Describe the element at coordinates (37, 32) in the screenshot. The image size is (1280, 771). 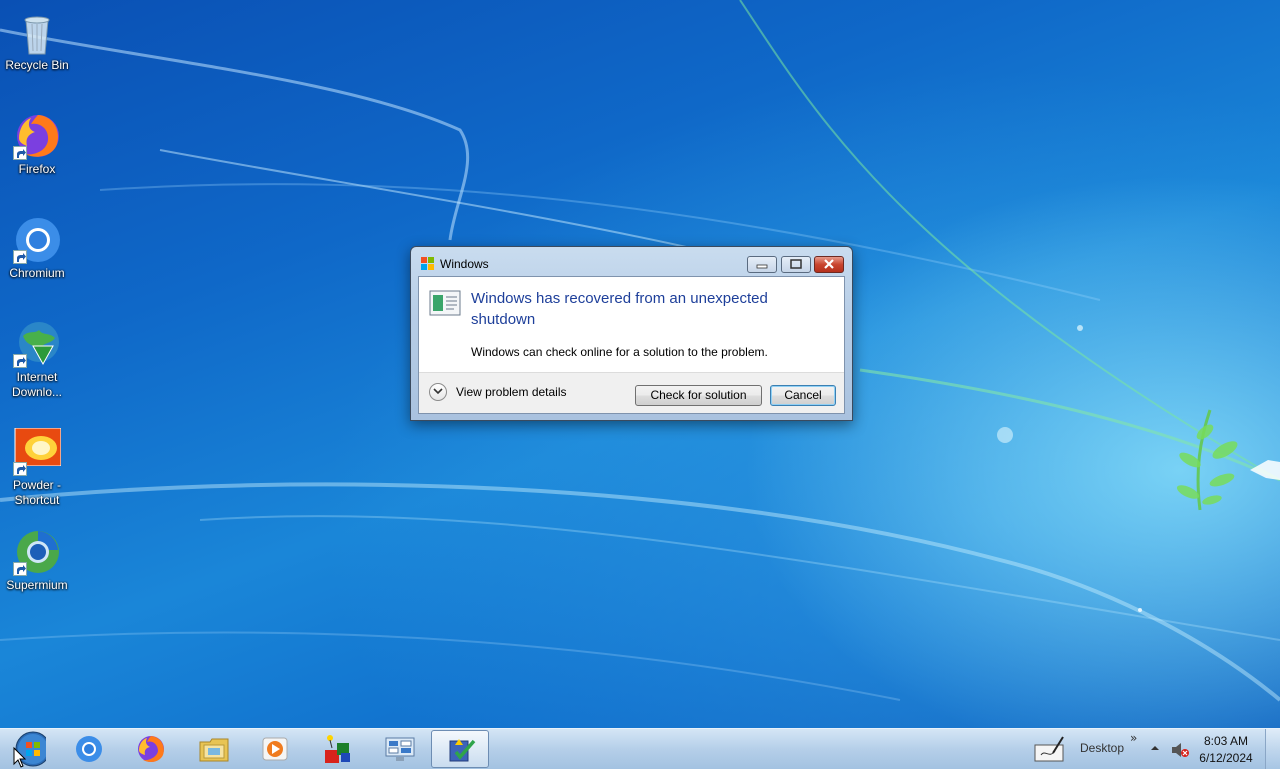
I see `recycle-bin-icon` at that location.